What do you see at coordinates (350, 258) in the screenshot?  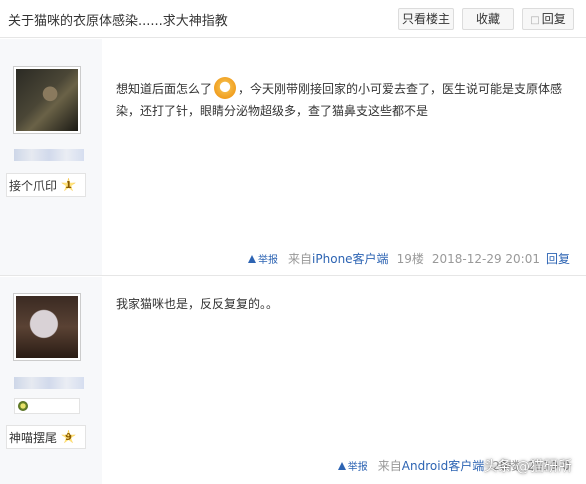 I see `source-client-link: iPhone客户端` at bounding box center [350, 258].